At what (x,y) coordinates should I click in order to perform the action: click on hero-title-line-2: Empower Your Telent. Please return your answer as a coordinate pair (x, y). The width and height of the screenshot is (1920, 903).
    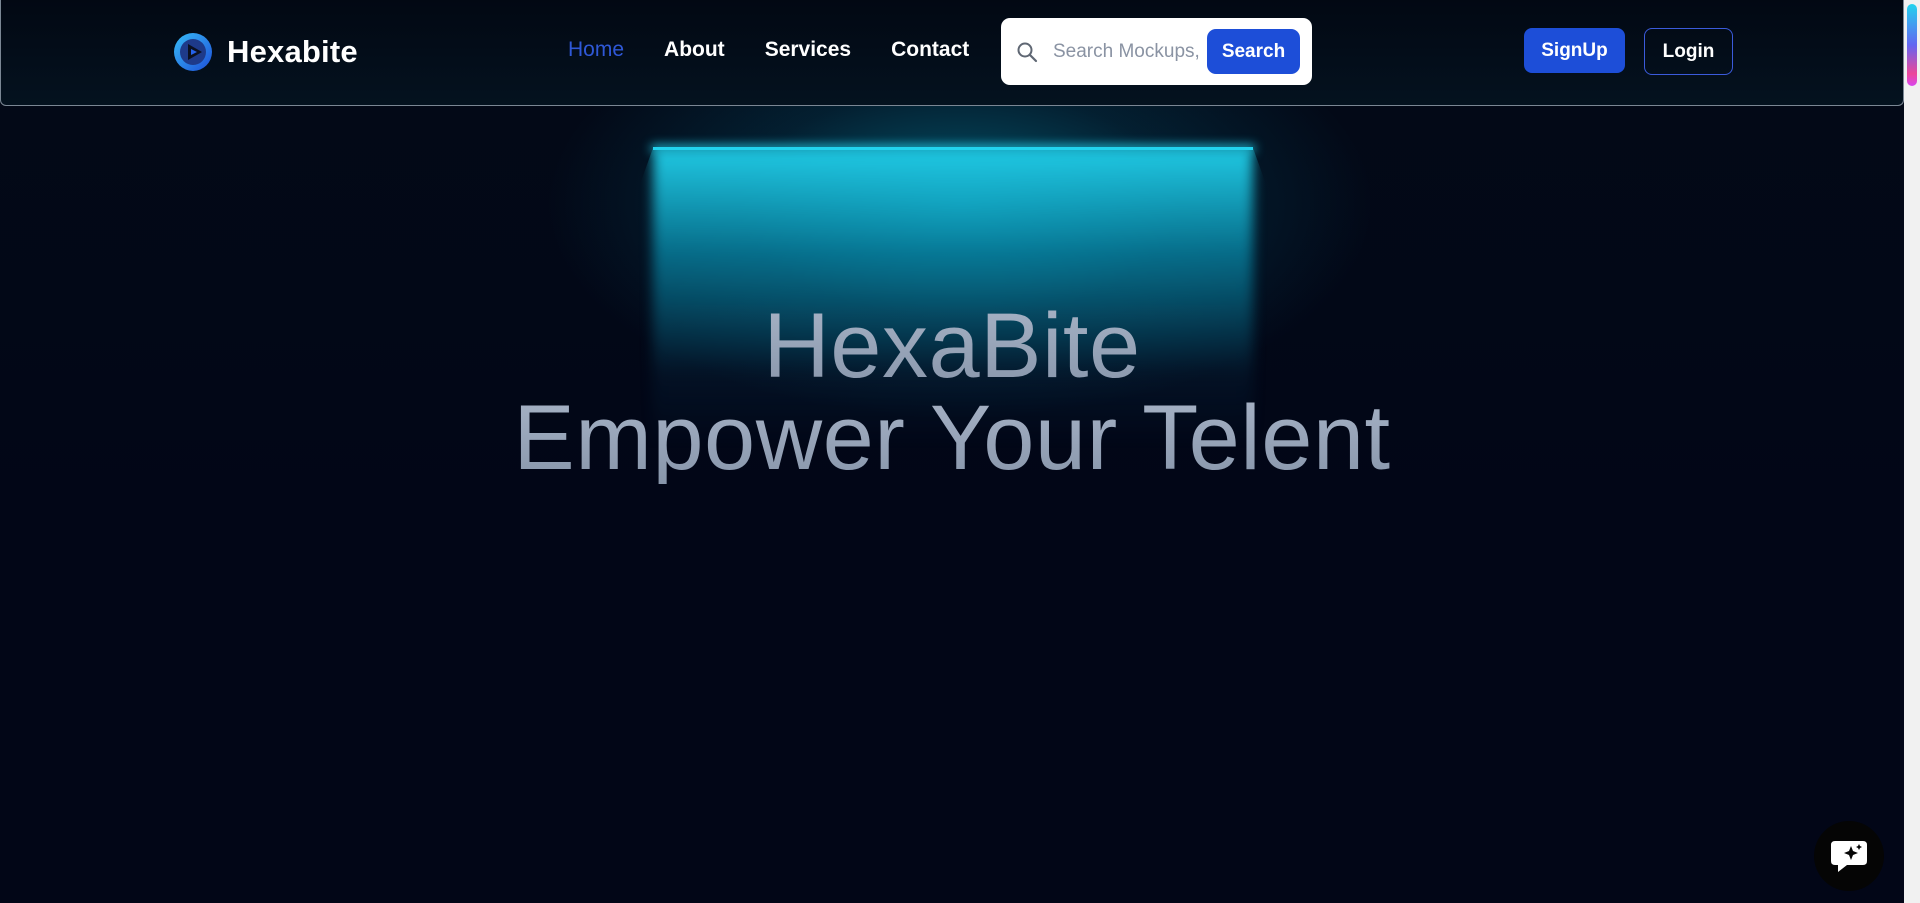
    Looking at the image, I should click on (952, 438).